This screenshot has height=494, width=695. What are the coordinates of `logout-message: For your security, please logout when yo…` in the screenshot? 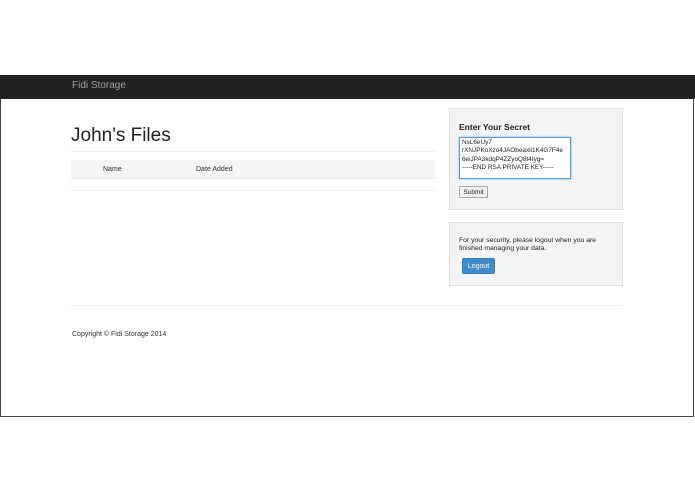 It's located at (528, 244).